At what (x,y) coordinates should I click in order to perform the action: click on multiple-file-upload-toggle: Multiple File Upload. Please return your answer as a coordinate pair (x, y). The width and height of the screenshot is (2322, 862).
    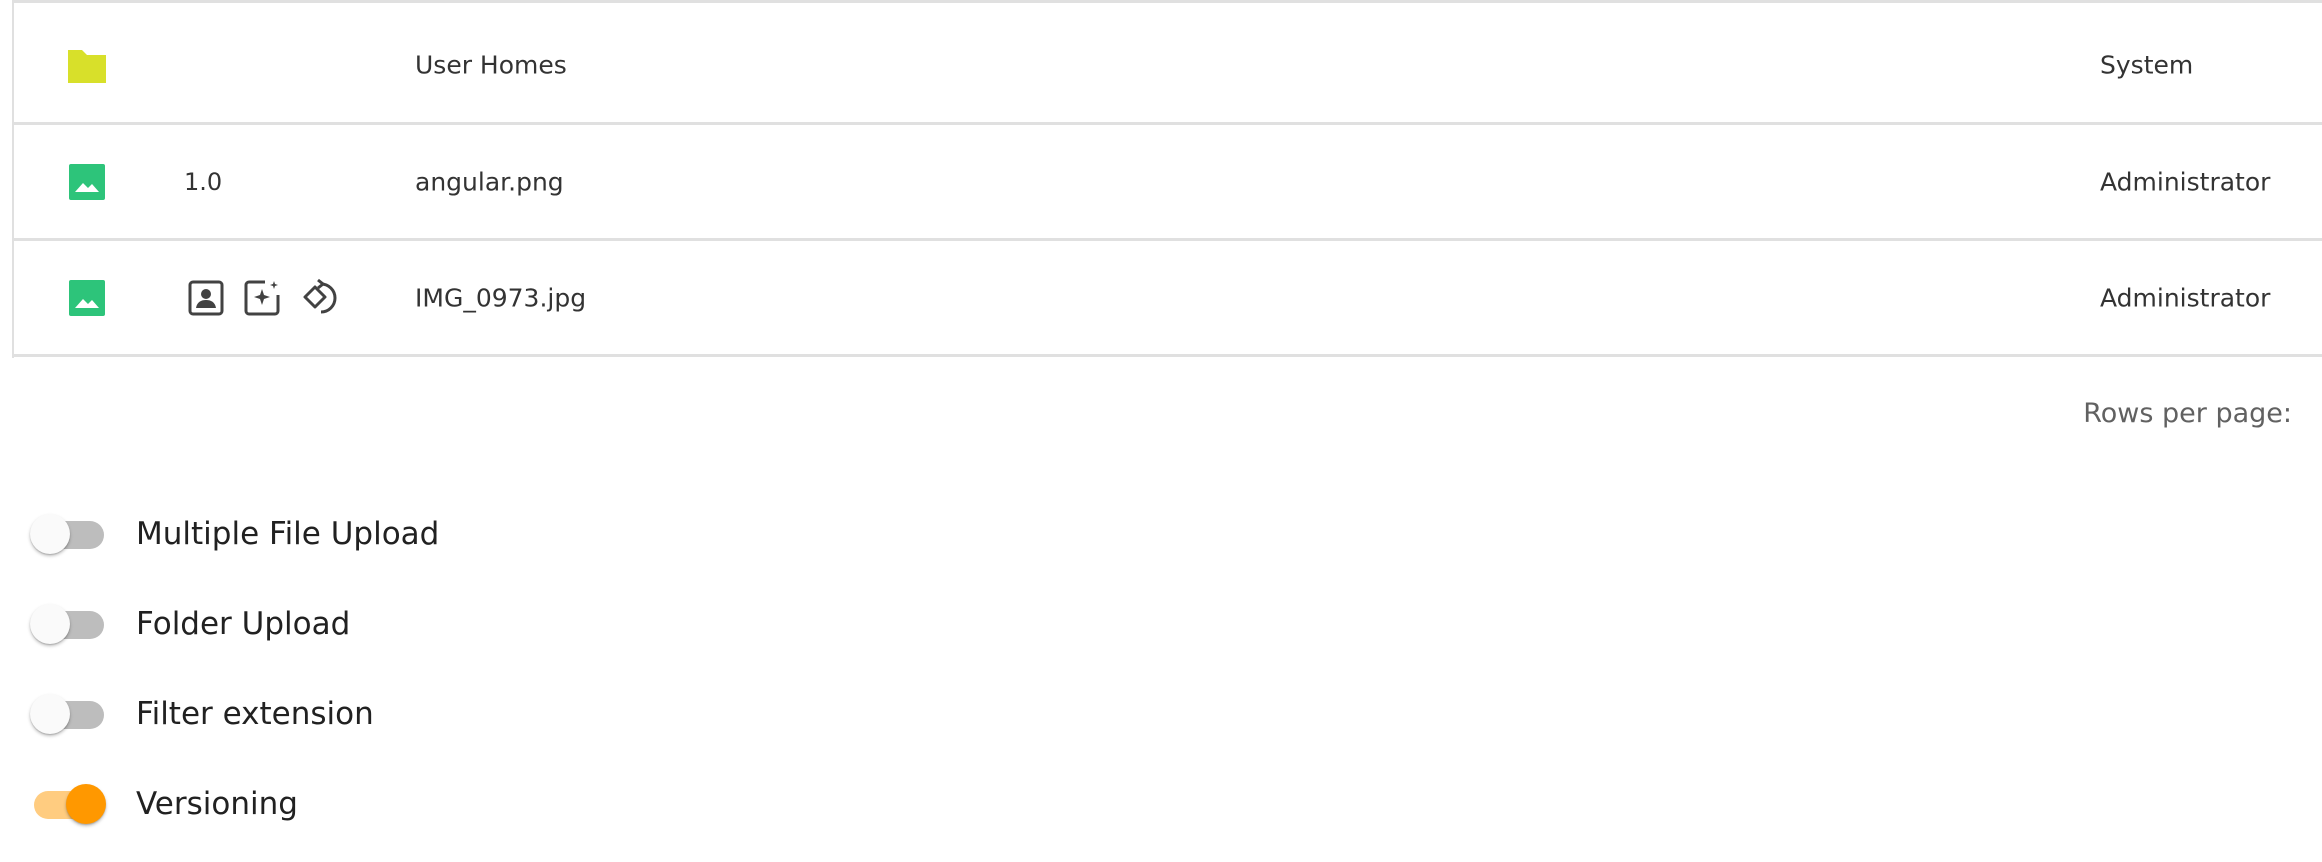
    Looking at the image, I should click on (234, 534).